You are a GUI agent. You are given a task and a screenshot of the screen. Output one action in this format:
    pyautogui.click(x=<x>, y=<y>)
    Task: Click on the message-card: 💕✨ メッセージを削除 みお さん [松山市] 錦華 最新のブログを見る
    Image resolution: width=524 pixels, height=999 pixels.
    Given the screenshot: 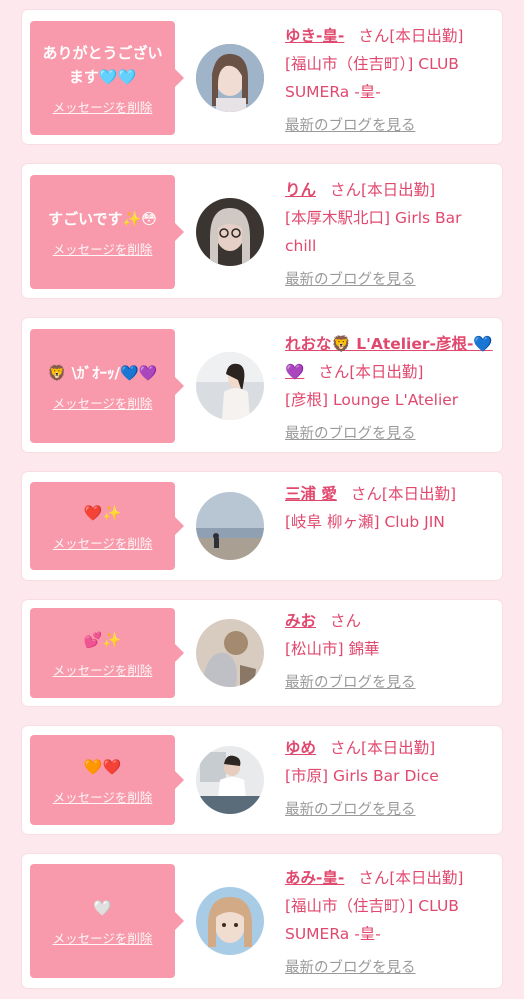 What is the action you would take?
    pyautogui.click(x=262, y=653)
    